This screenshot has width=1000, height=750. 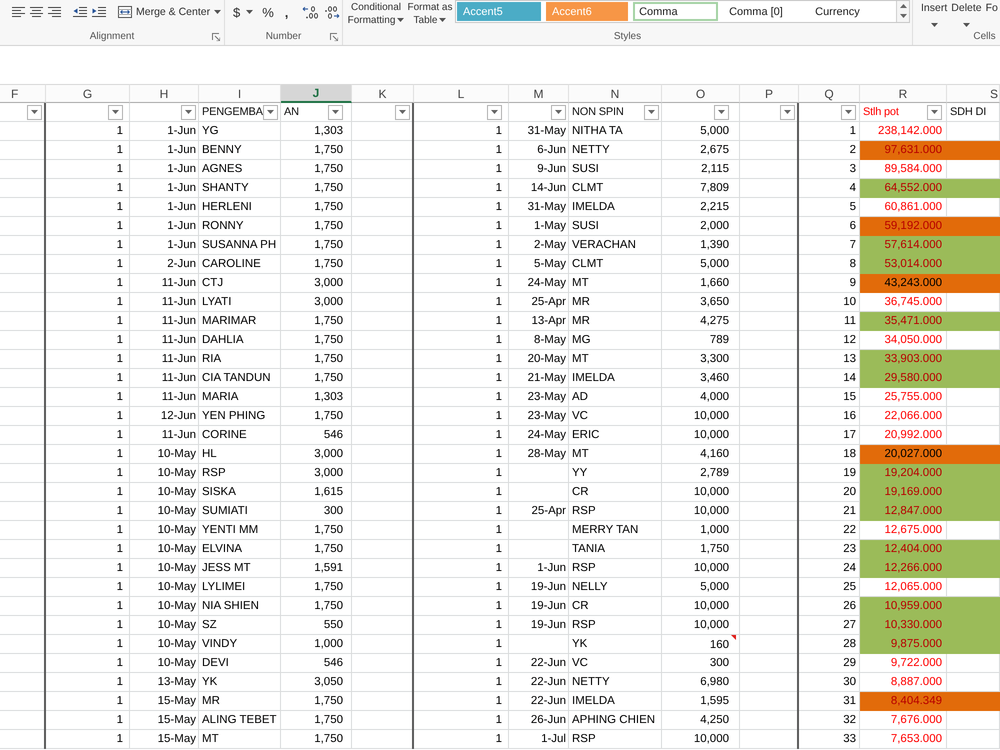 What do you see at coordinates (316, 93) in the screenshot?
I see `column-header: J` at bounding box center [316, 93].